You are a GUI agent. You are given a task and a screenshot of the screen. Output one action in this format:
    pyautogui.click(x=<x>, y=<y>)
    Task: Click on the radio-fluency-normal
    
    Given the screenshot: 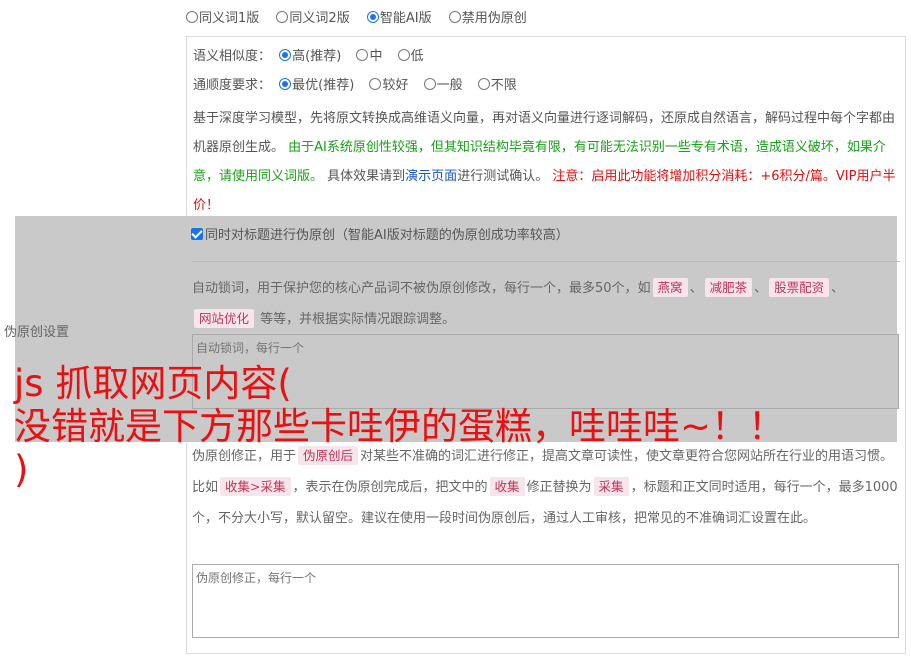 What is the action you would take?
    pyautogui.click(x=429, y=84)
    